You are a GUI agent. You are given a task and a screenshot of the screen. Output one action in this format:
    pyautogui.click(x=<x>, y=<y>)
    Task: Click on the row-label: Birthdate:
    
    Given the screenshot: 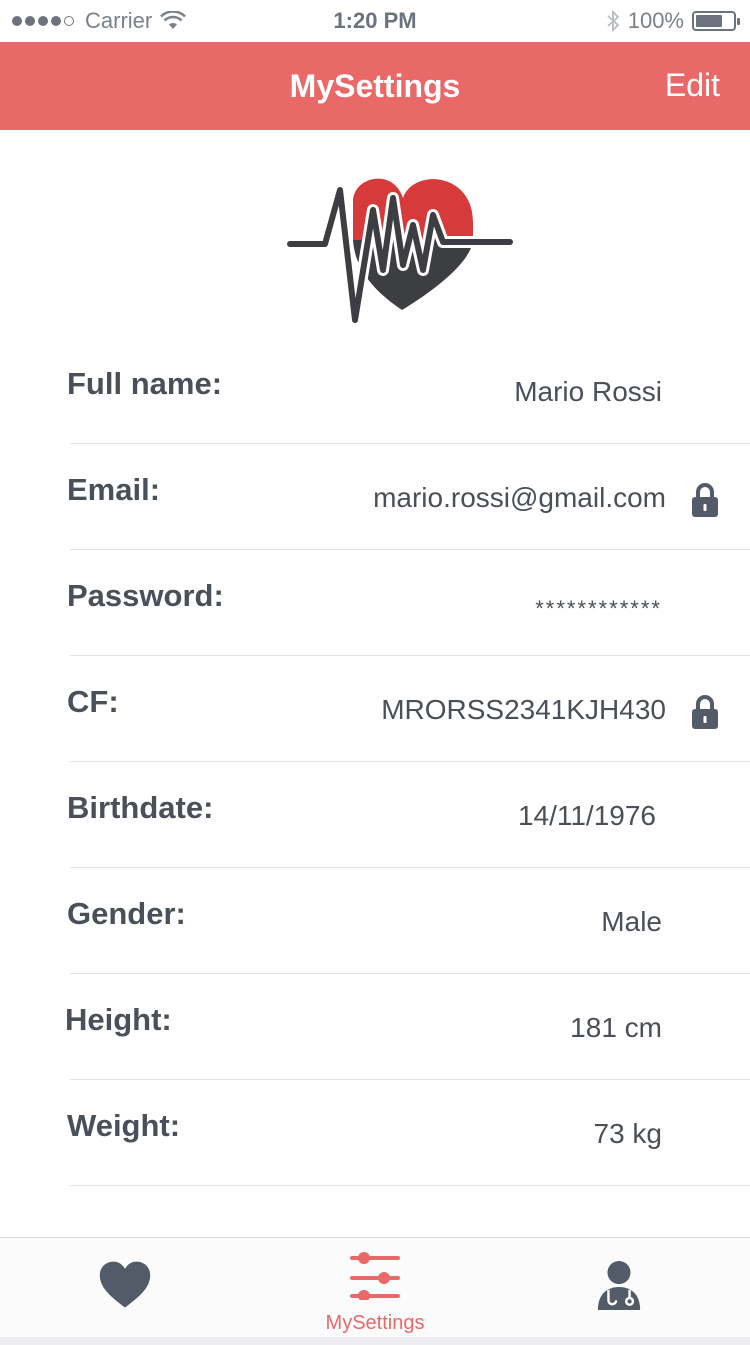 What is the action you would take?
    pyautogui.click(x=140, y=807)
    